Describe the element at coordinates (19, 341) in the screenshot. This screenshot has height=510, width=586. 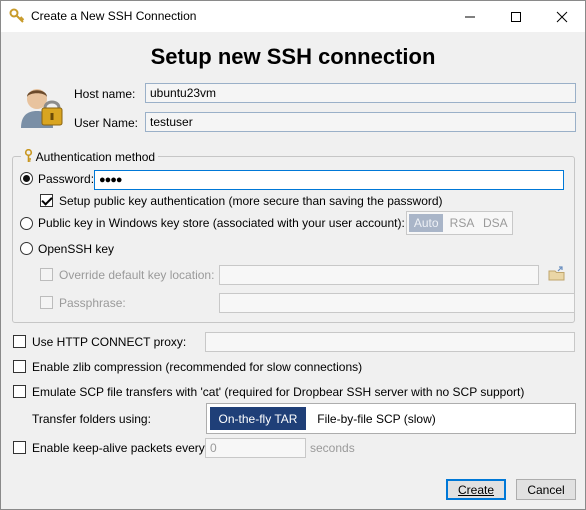
I see `http-proxy-checkbox` at that location.